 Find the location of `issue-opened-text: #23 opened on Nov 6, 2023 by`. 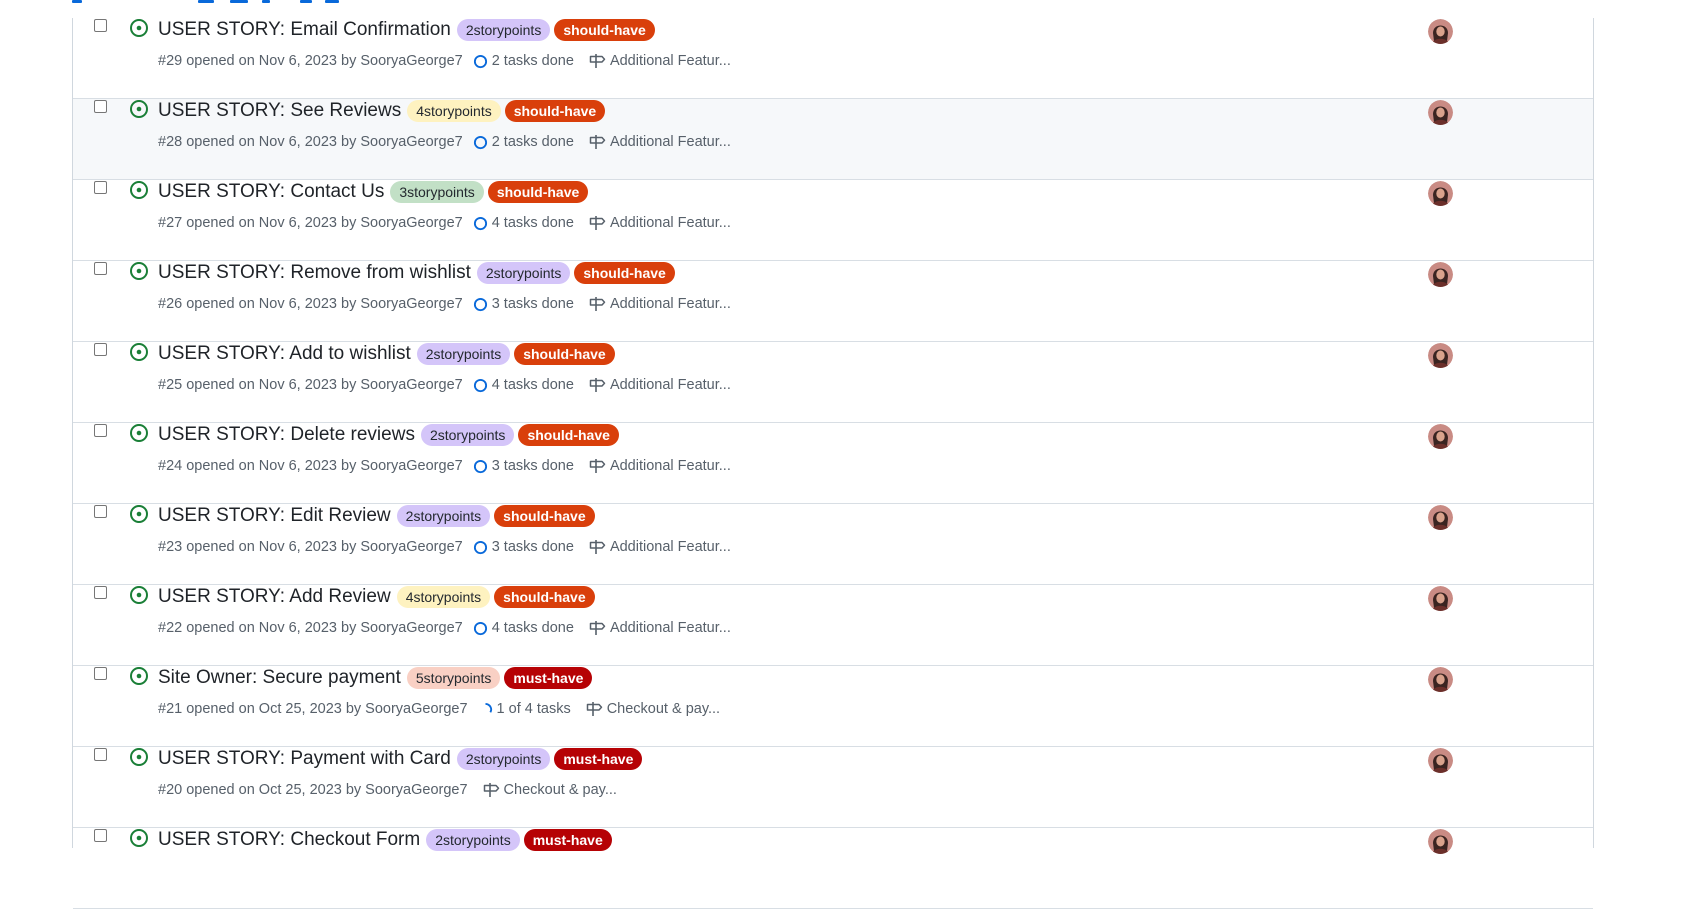

issue-opened-text: #23 opened on Nov 6, 2023 by is located at coordinates (257, 547).